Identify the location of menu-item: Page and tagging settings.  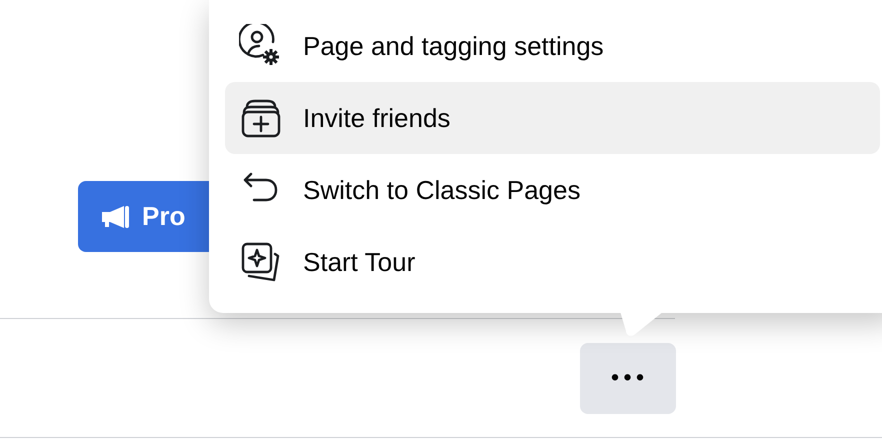
(552, 46).